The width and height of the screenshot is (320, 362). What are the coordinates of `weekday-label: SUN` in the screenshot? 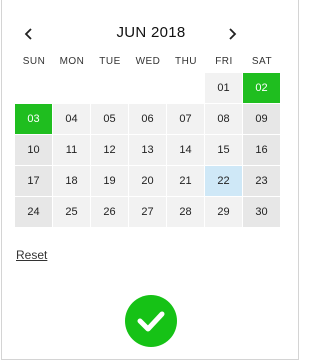 It's located at (34, 61).